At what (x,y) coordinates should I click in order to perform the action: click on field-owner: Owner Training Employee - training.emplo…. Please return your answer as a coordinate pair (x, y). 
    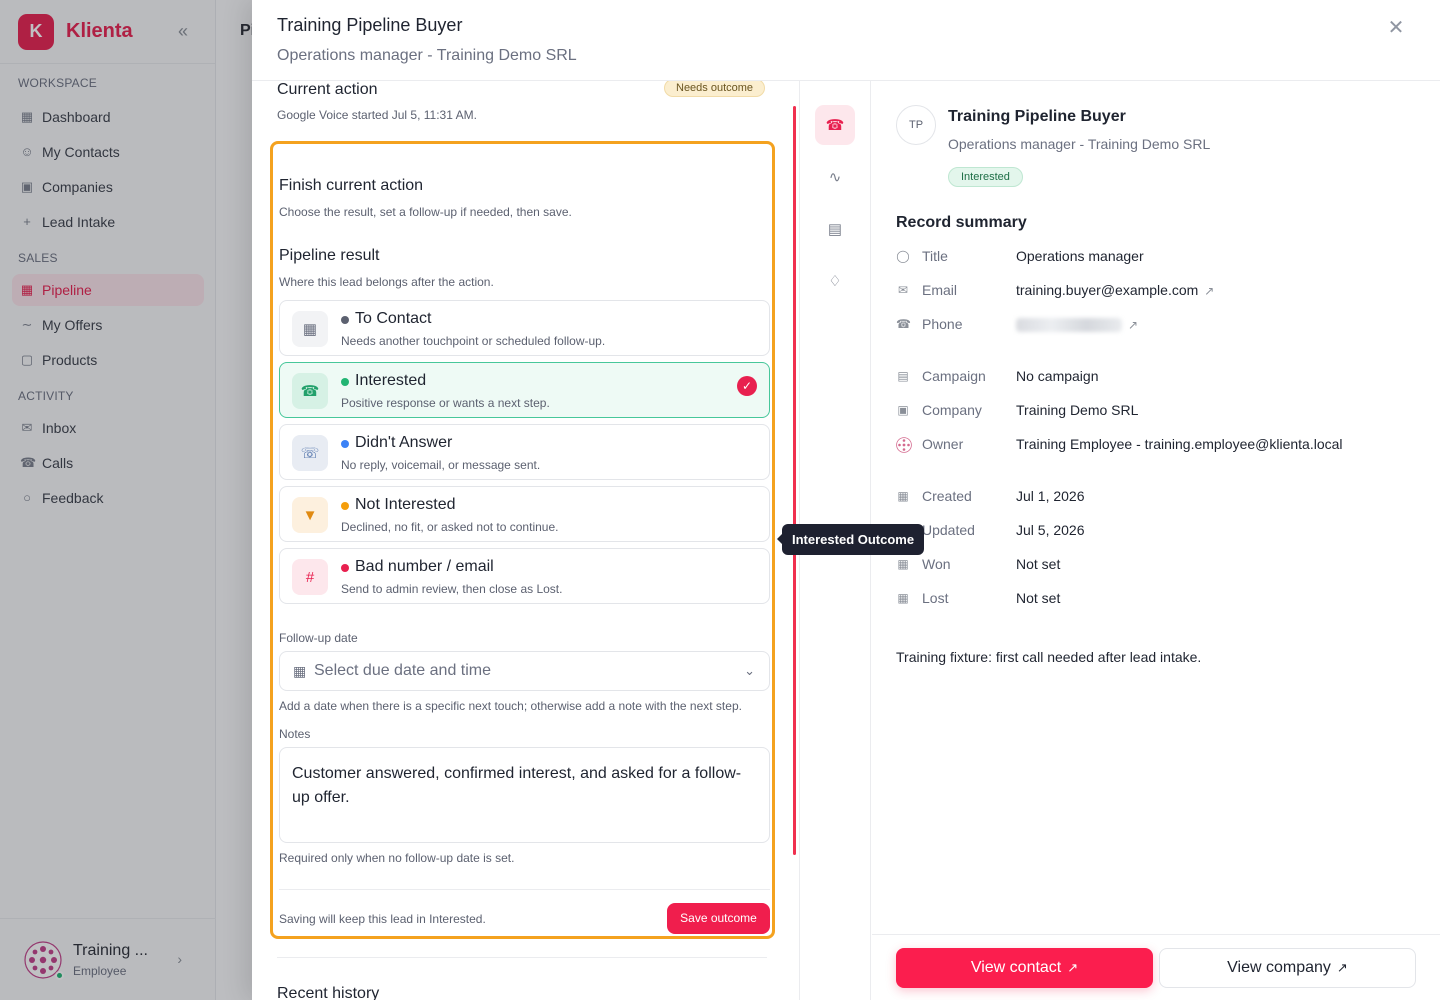
    Looking at the image, I should click on (1156, 445).